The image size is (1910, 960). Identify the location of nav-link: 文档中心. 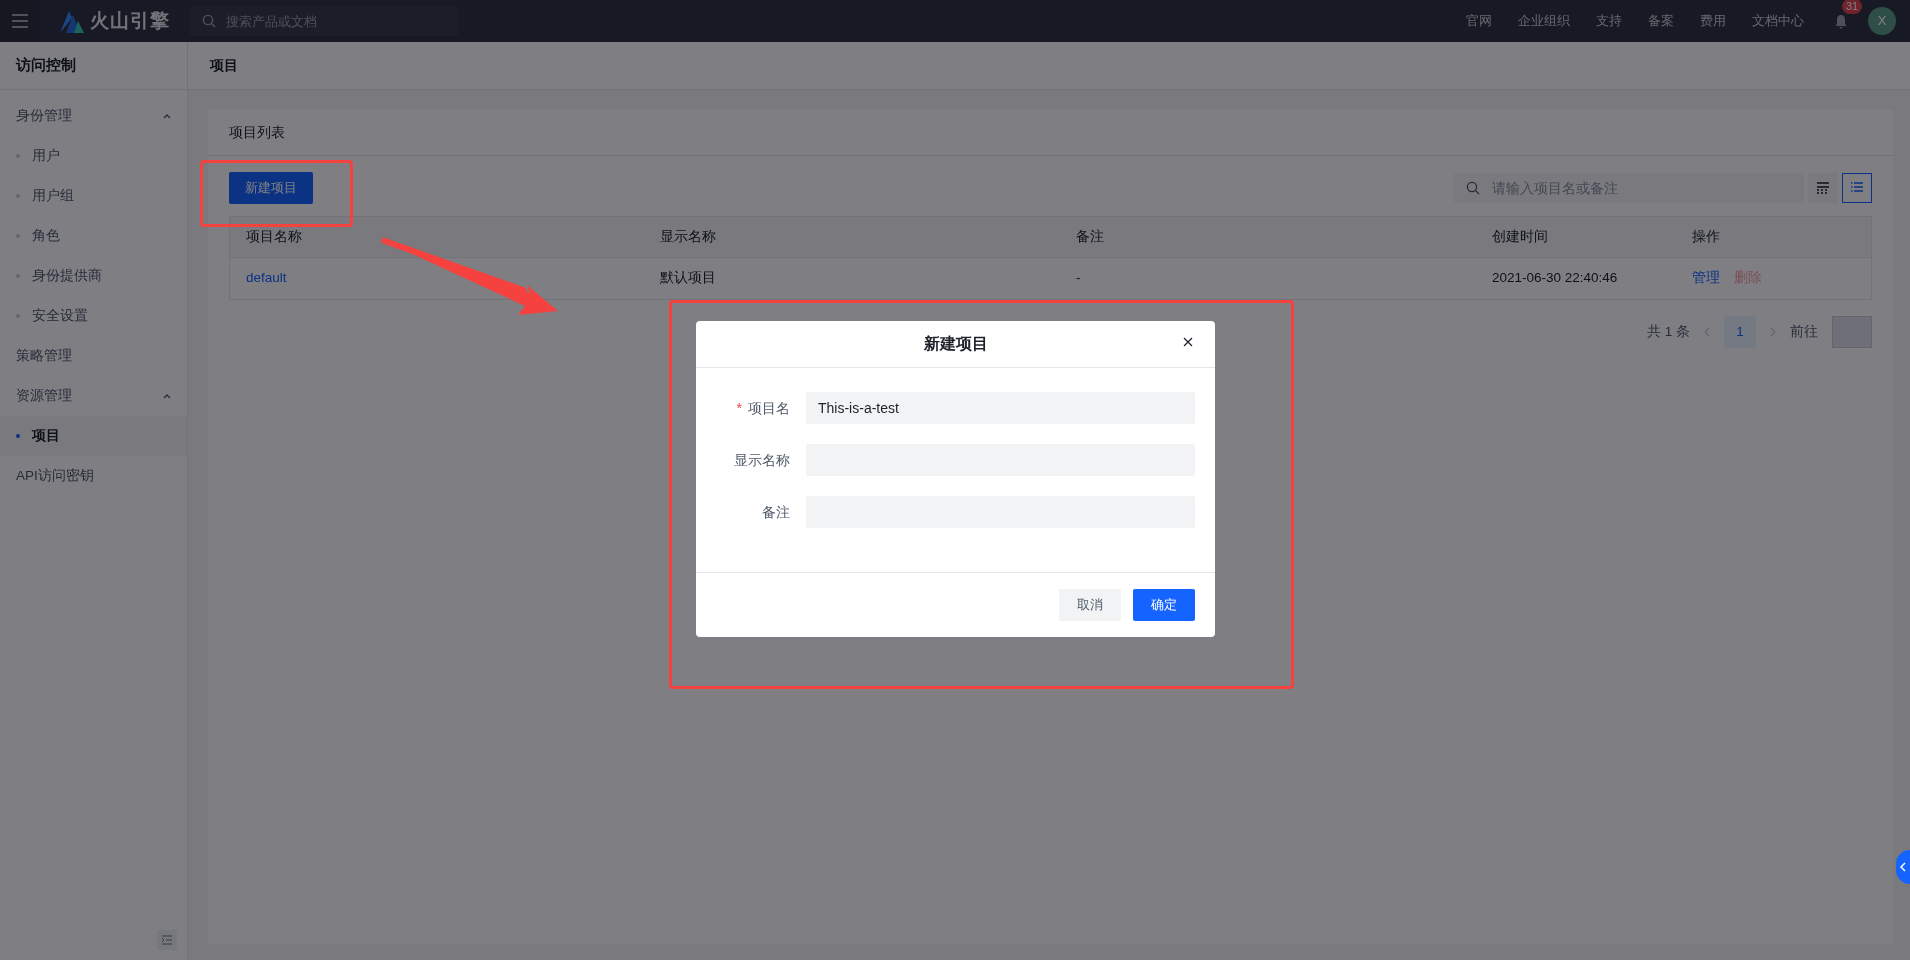
(1778, 21).